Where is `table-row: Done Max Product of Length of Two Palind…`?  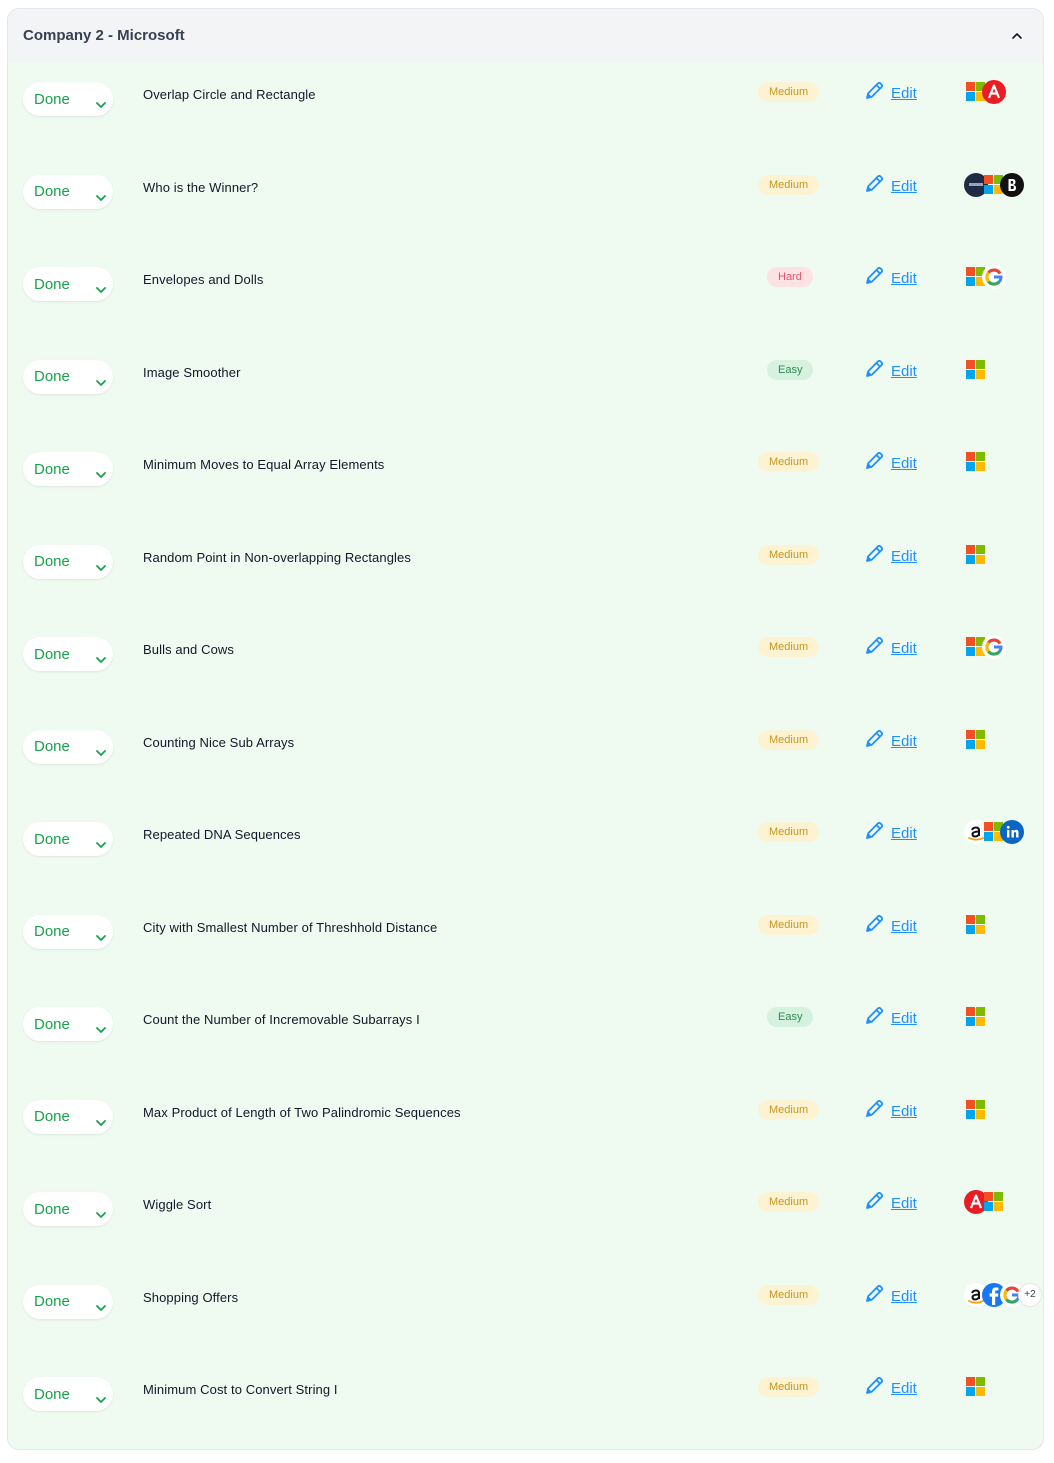 table-row: Done Max Product of Length of Two Palind… is located at coordinates (525, 1126).